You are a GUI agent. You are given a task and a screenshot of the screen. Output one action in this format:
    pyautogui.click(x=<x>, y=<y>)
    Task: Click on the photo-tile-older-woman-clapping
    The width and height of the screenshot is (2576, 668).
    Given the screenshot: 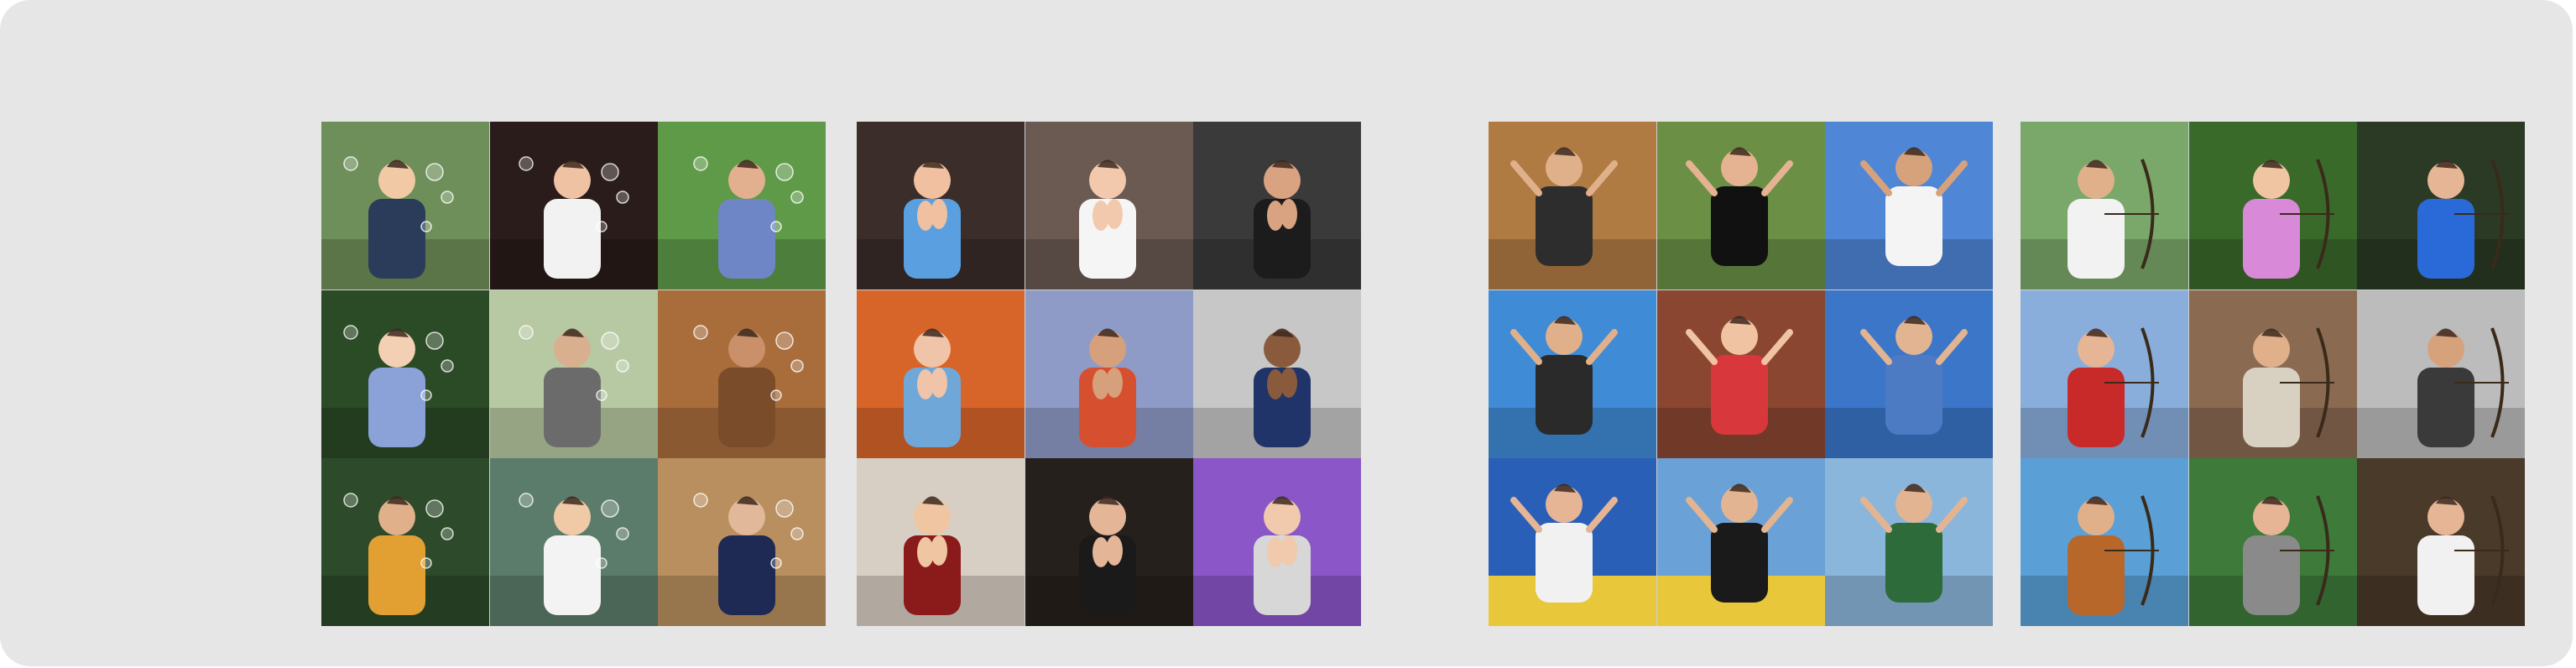 What is the action you would take?
    pyautogui.click(x=1109, y=542)
    